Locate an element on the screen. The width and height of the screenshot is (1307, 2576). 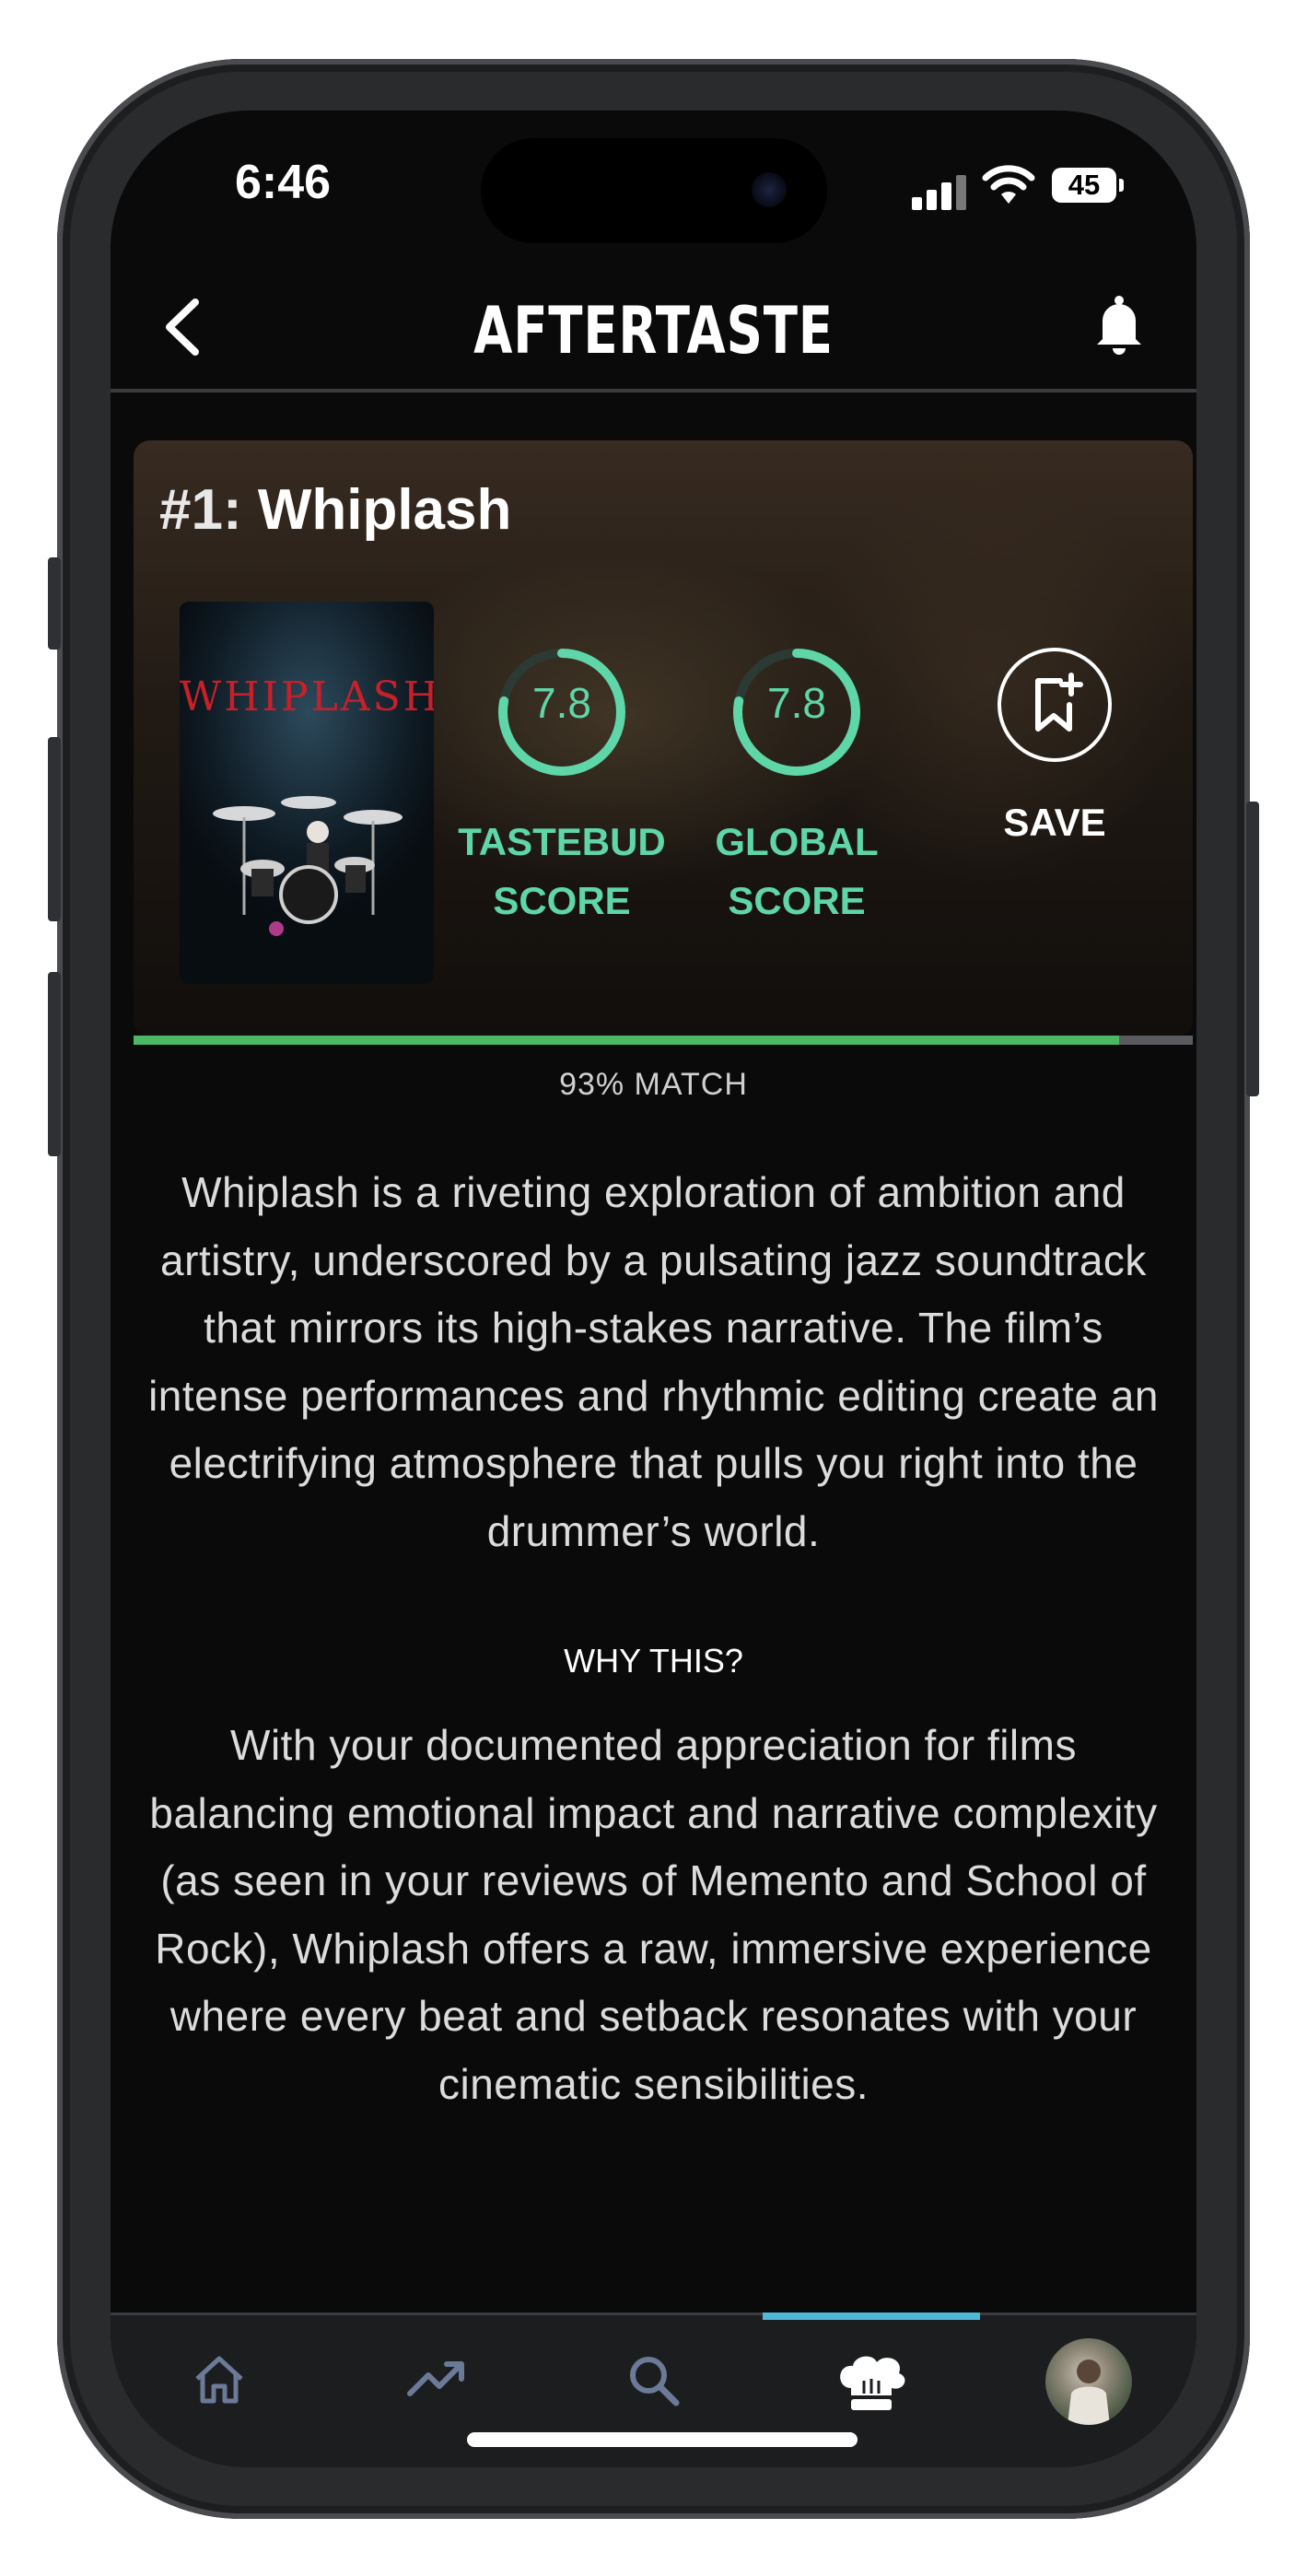
tab-trending is located at coordinates (437, 2382).